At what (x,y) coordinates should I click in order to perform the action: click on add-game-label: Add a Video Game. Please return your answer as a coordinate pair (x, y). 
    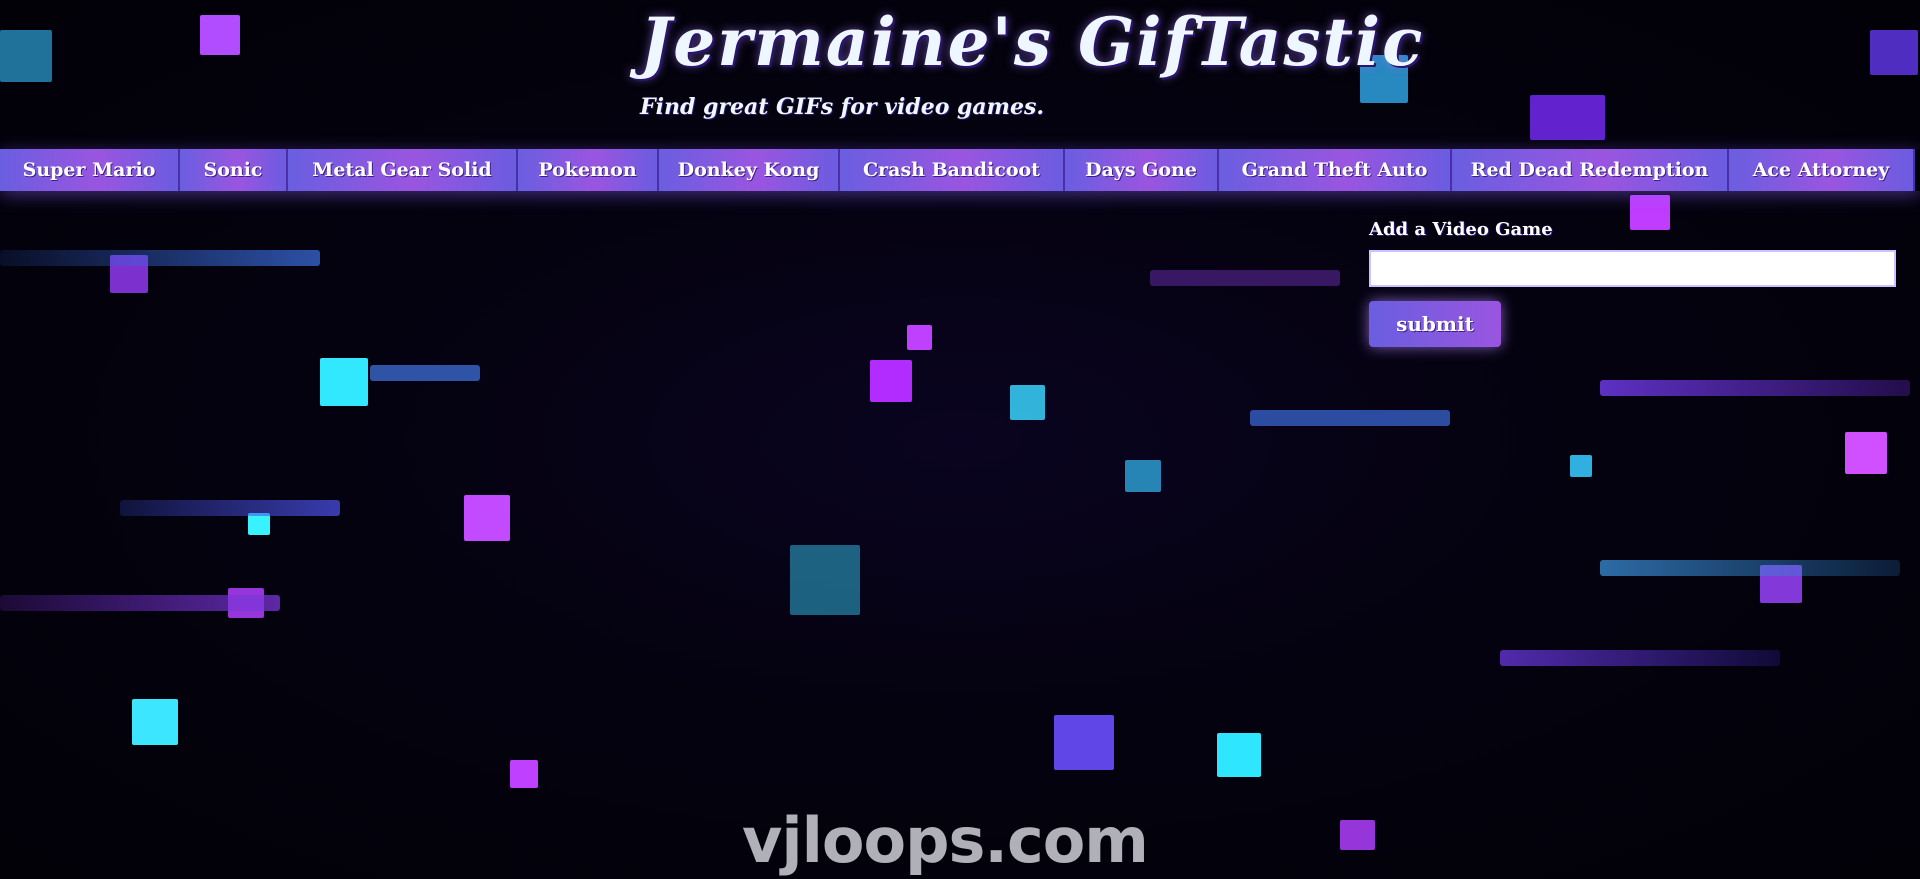
    Looking at the image, I should click on (1461, 229).